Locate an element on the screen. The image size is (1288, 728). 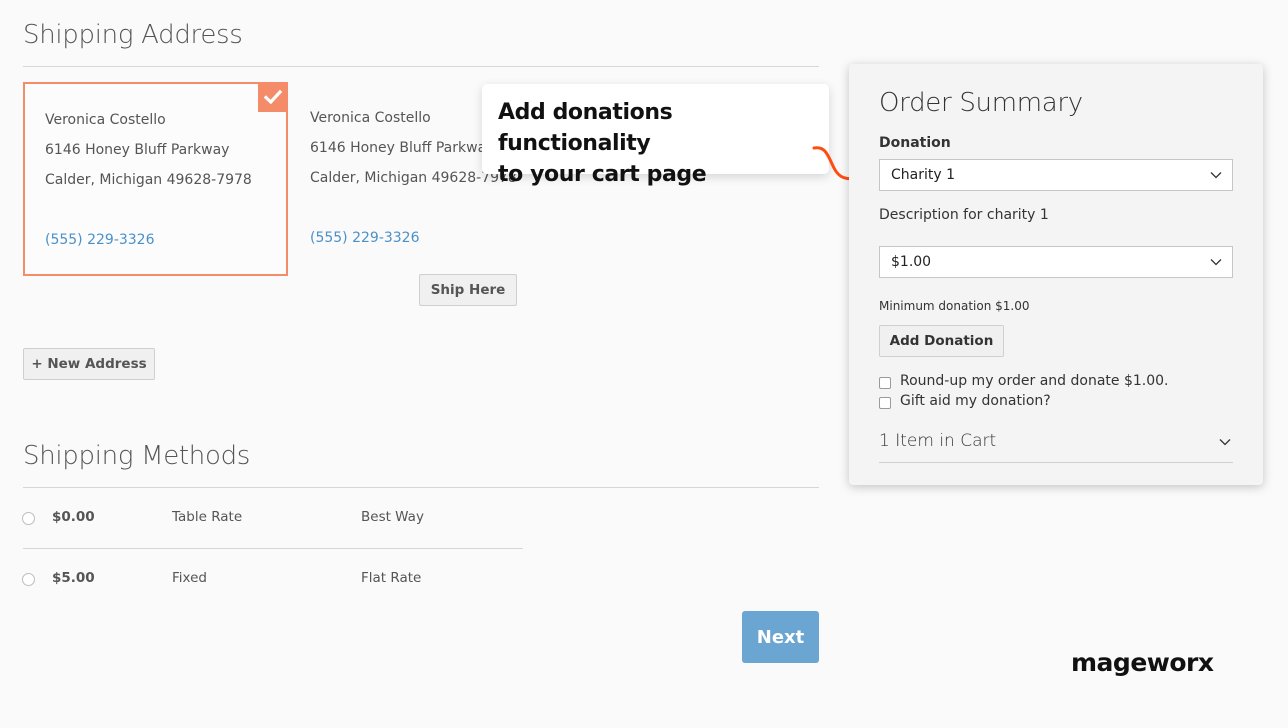
giftaid-label: Gift aid my donation? is located at coordinates (975, 401).